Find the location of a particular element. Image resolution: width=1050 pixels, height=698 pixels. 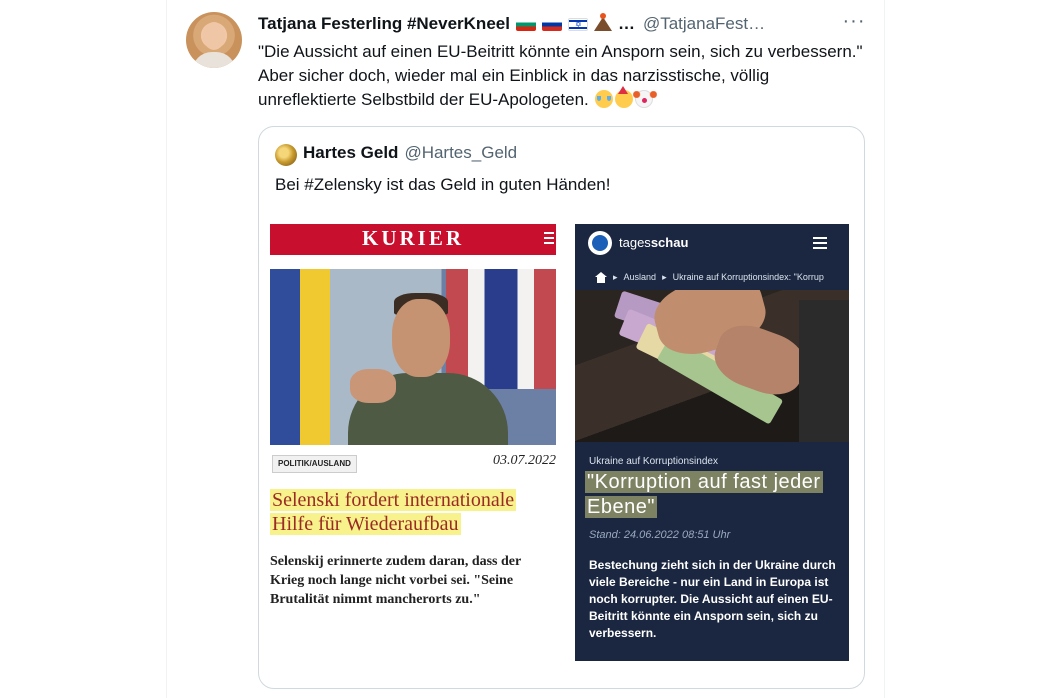

tagesschau-logo-icon is located at coordinates (600, 243).